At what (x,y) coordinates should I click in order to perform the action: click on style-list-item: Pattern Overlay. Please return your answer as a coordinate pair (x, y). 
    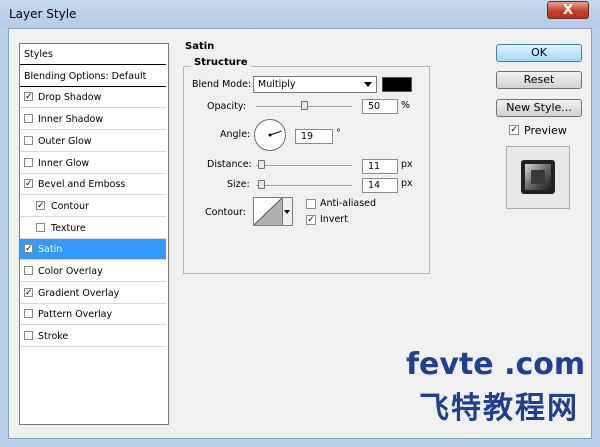
    Looking at the image, I should click on (93, 315).